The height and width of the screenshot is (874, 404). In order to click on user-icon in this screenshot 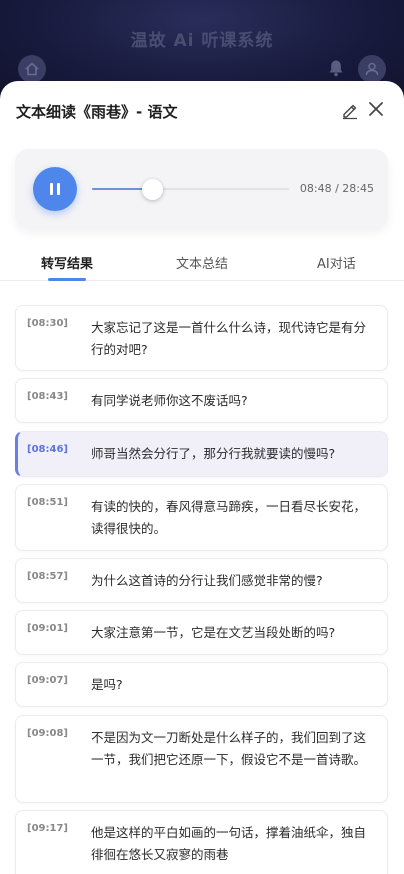, I will do `click(372, 69)`.